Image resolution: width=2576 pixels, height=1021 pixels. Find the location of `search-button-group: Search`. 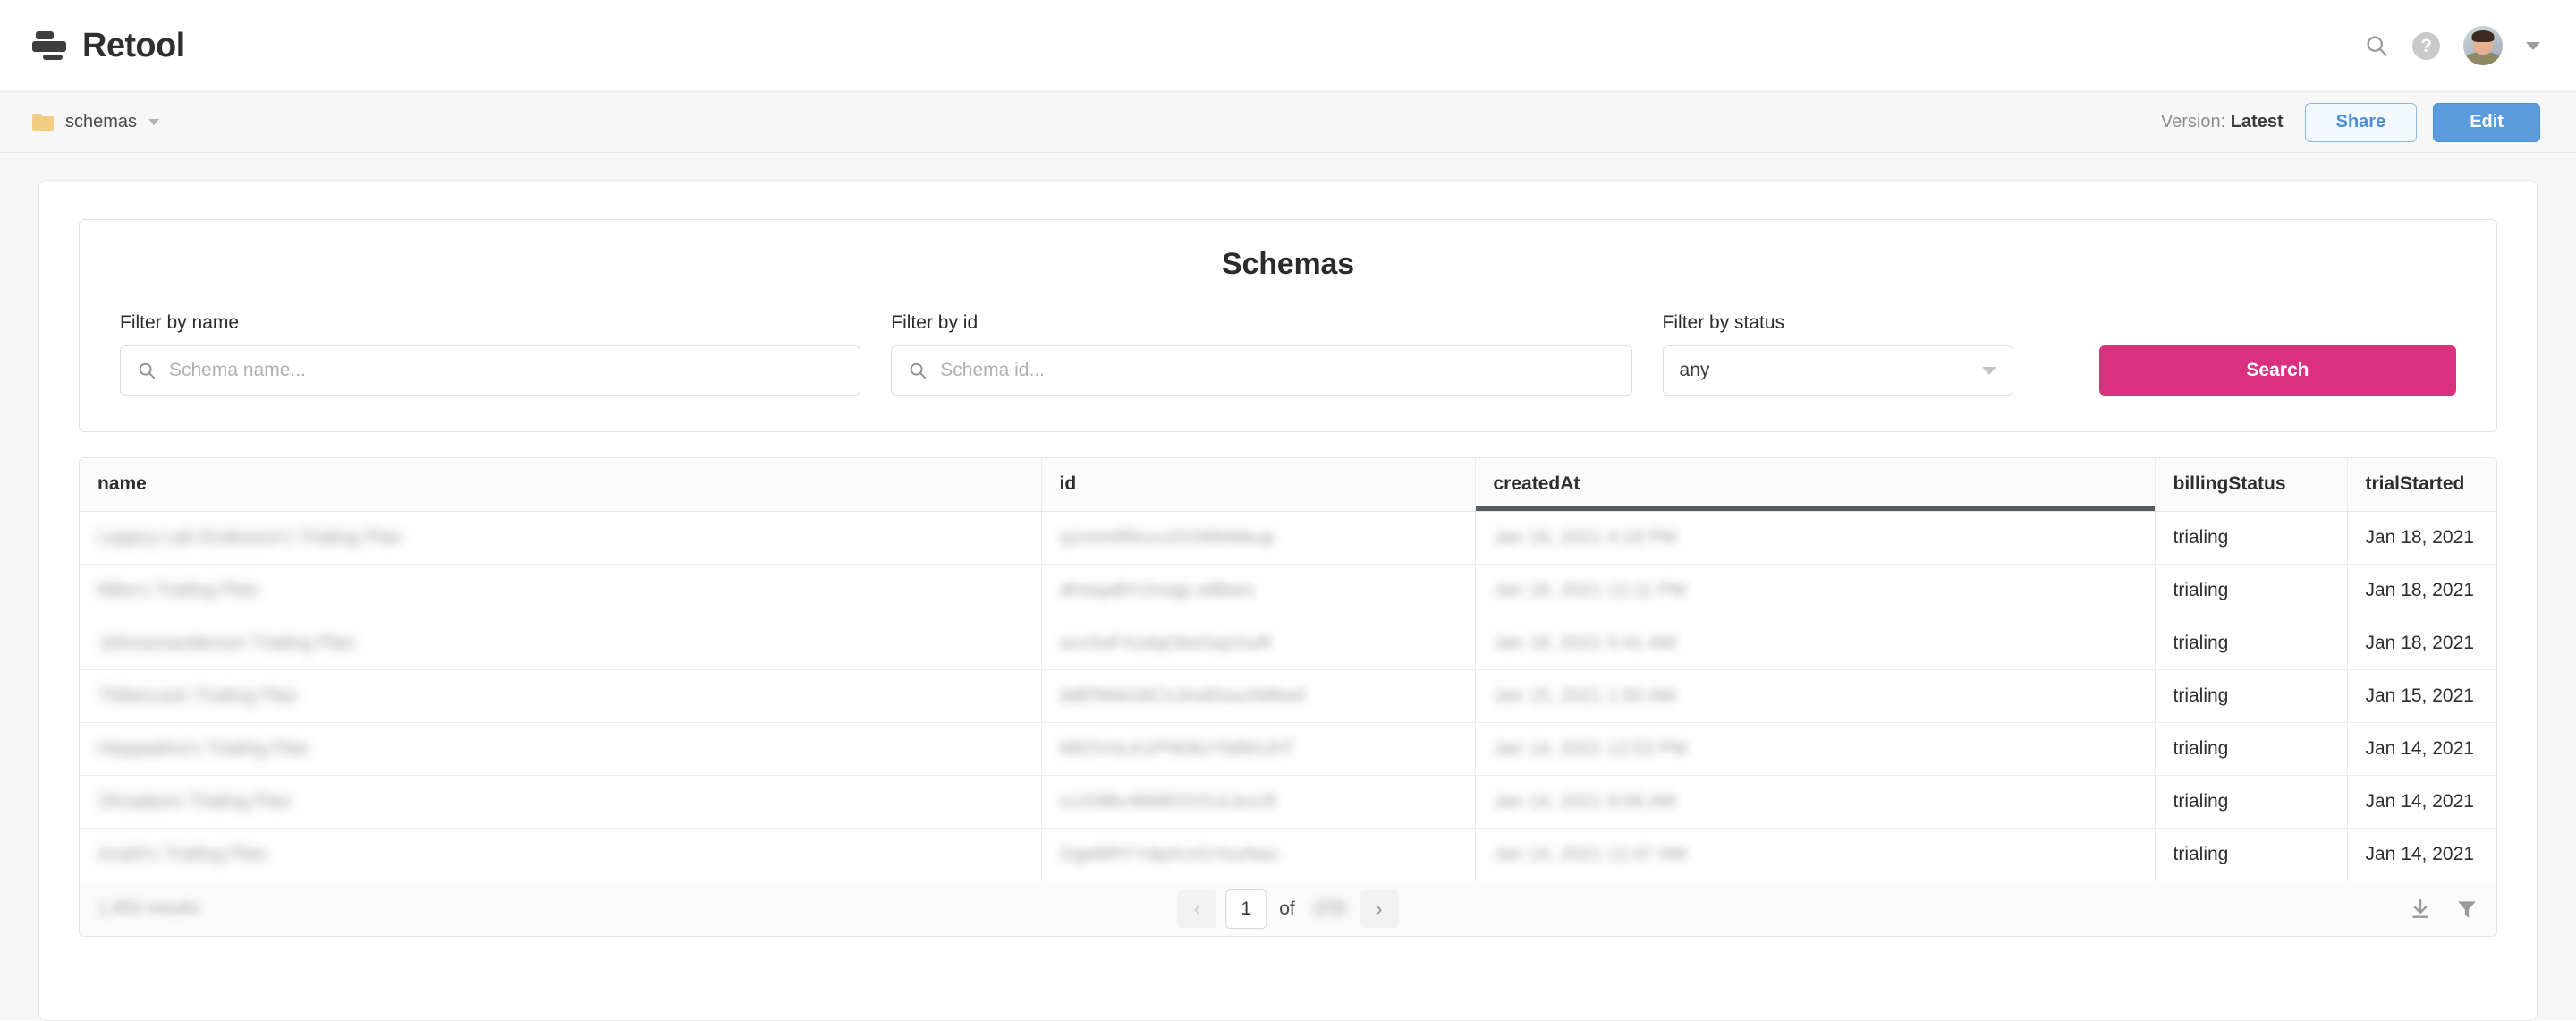

search-button-group: Search is located at coordinates (2277, 370).